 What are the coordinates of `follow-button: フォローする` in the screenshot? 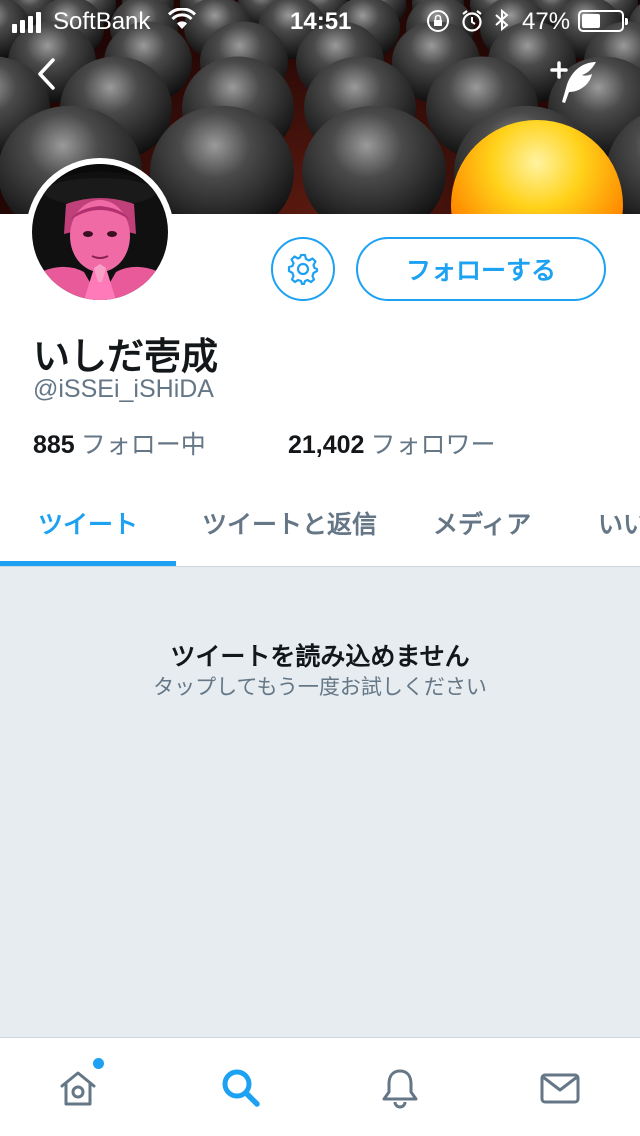 It's located at (481, 269).